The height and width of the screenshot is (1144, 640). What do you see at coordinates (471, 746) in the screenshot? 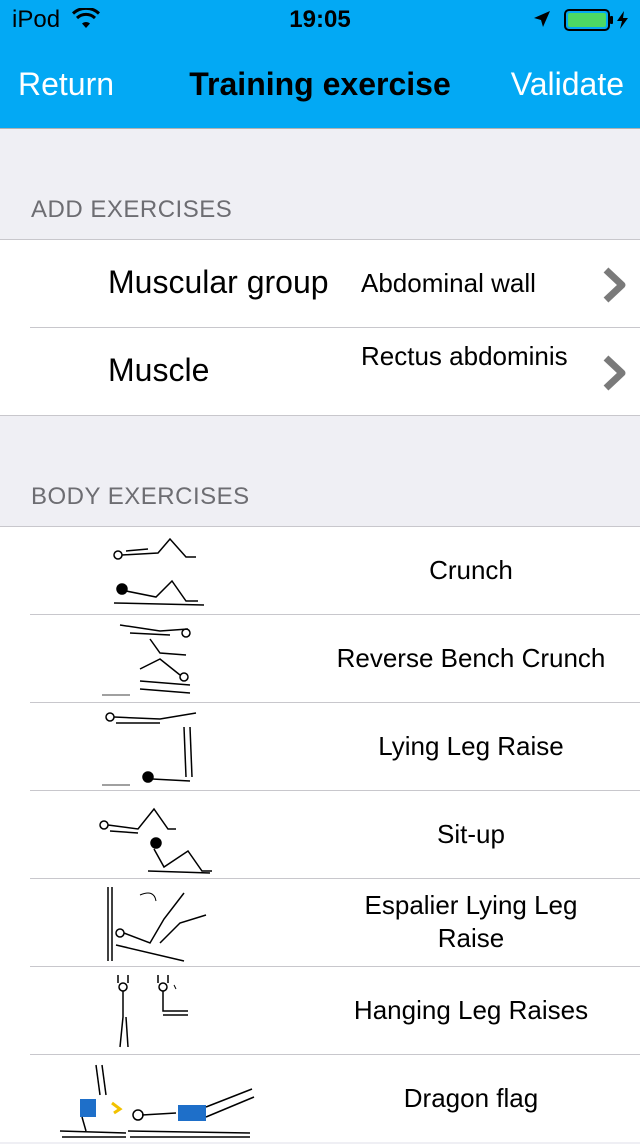
I see `exercise-name: Lying Leg Raise` at bounding box center [471, 746].